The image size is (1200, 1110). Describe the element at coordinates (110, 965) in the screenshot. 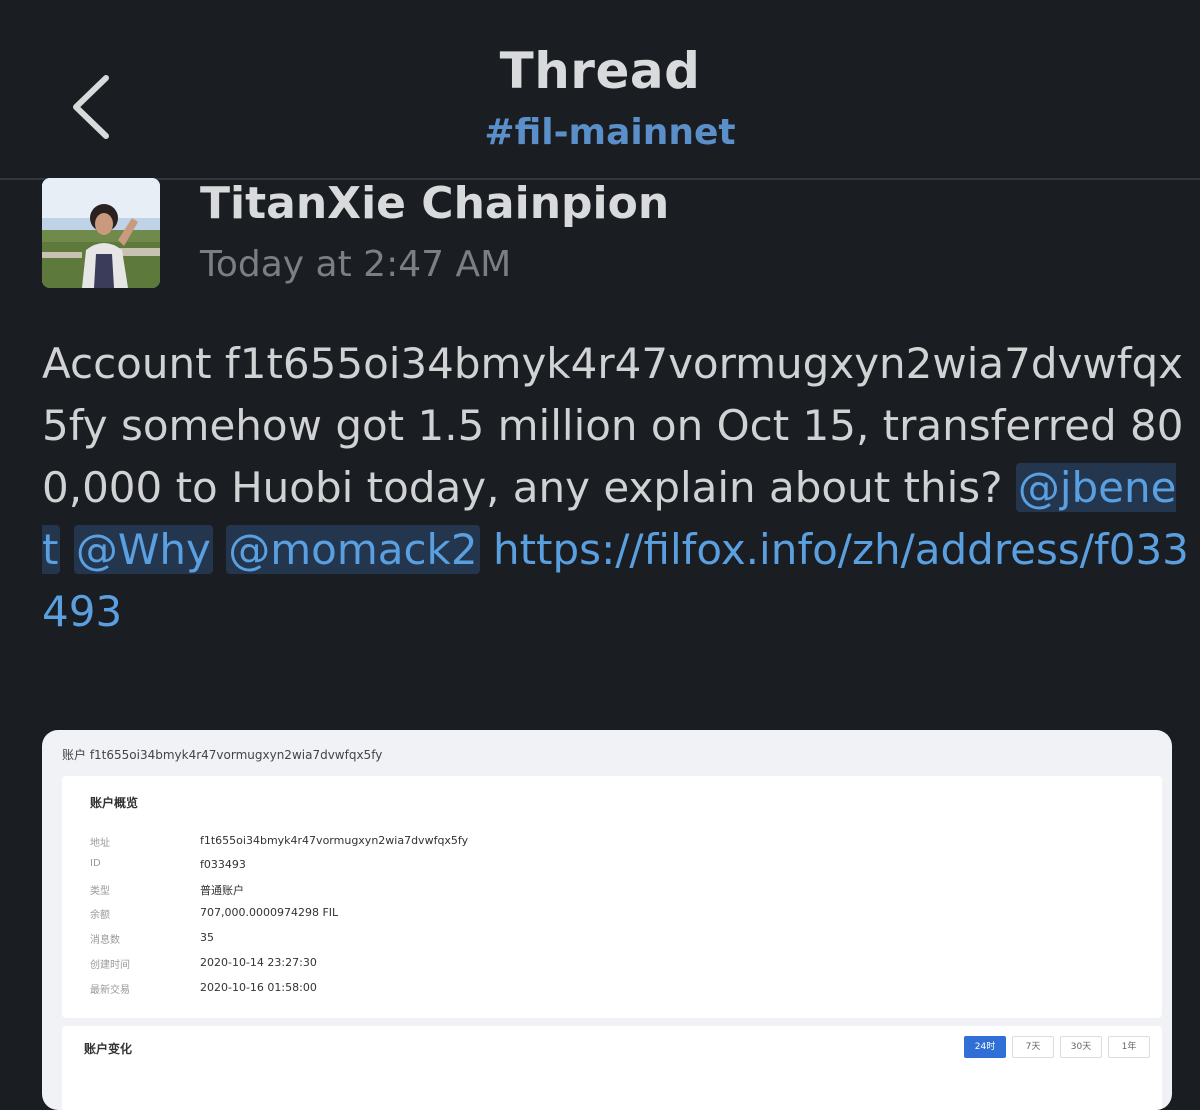

I see `row-label: 创建时间` at that location.